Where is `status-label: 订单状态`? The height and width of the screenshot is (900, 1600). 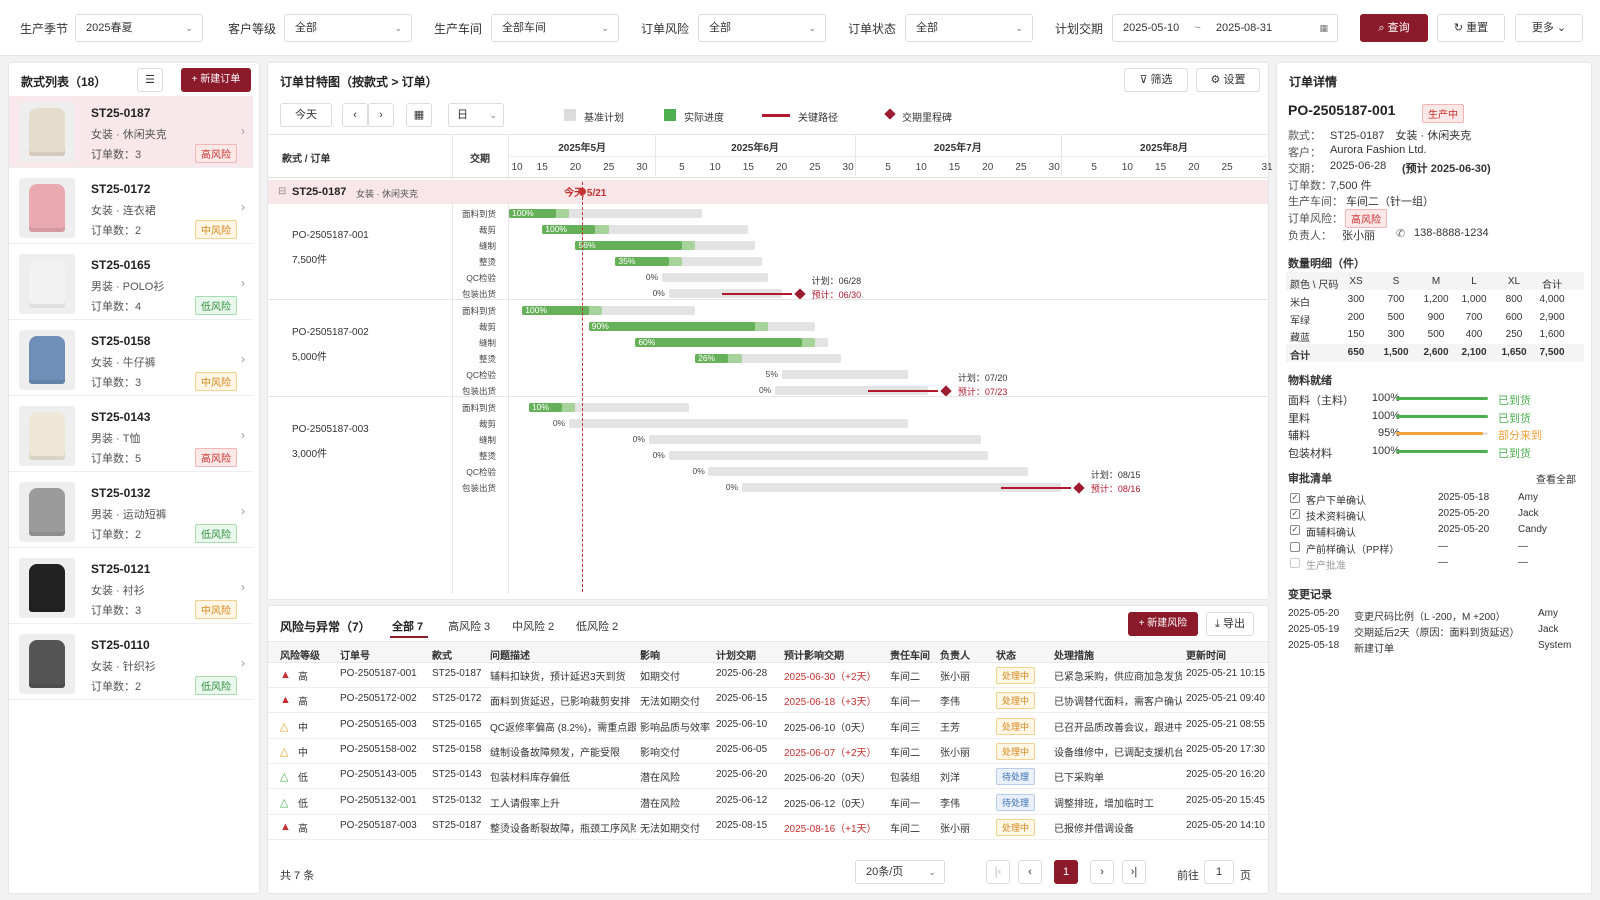
status-label: 订单状态 is located at coordinates (872, 29).